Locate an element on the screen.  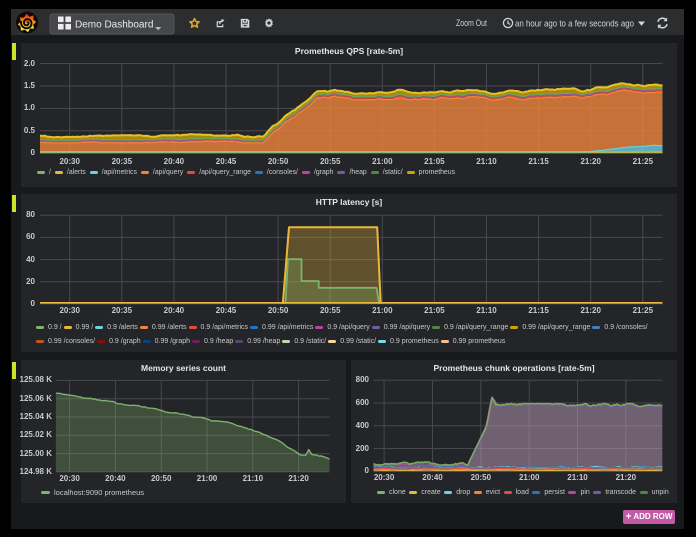
svg-text:an hour ago to a few seconds a: an hour ago to a few seconds ago is located at coordinates (574, 24).